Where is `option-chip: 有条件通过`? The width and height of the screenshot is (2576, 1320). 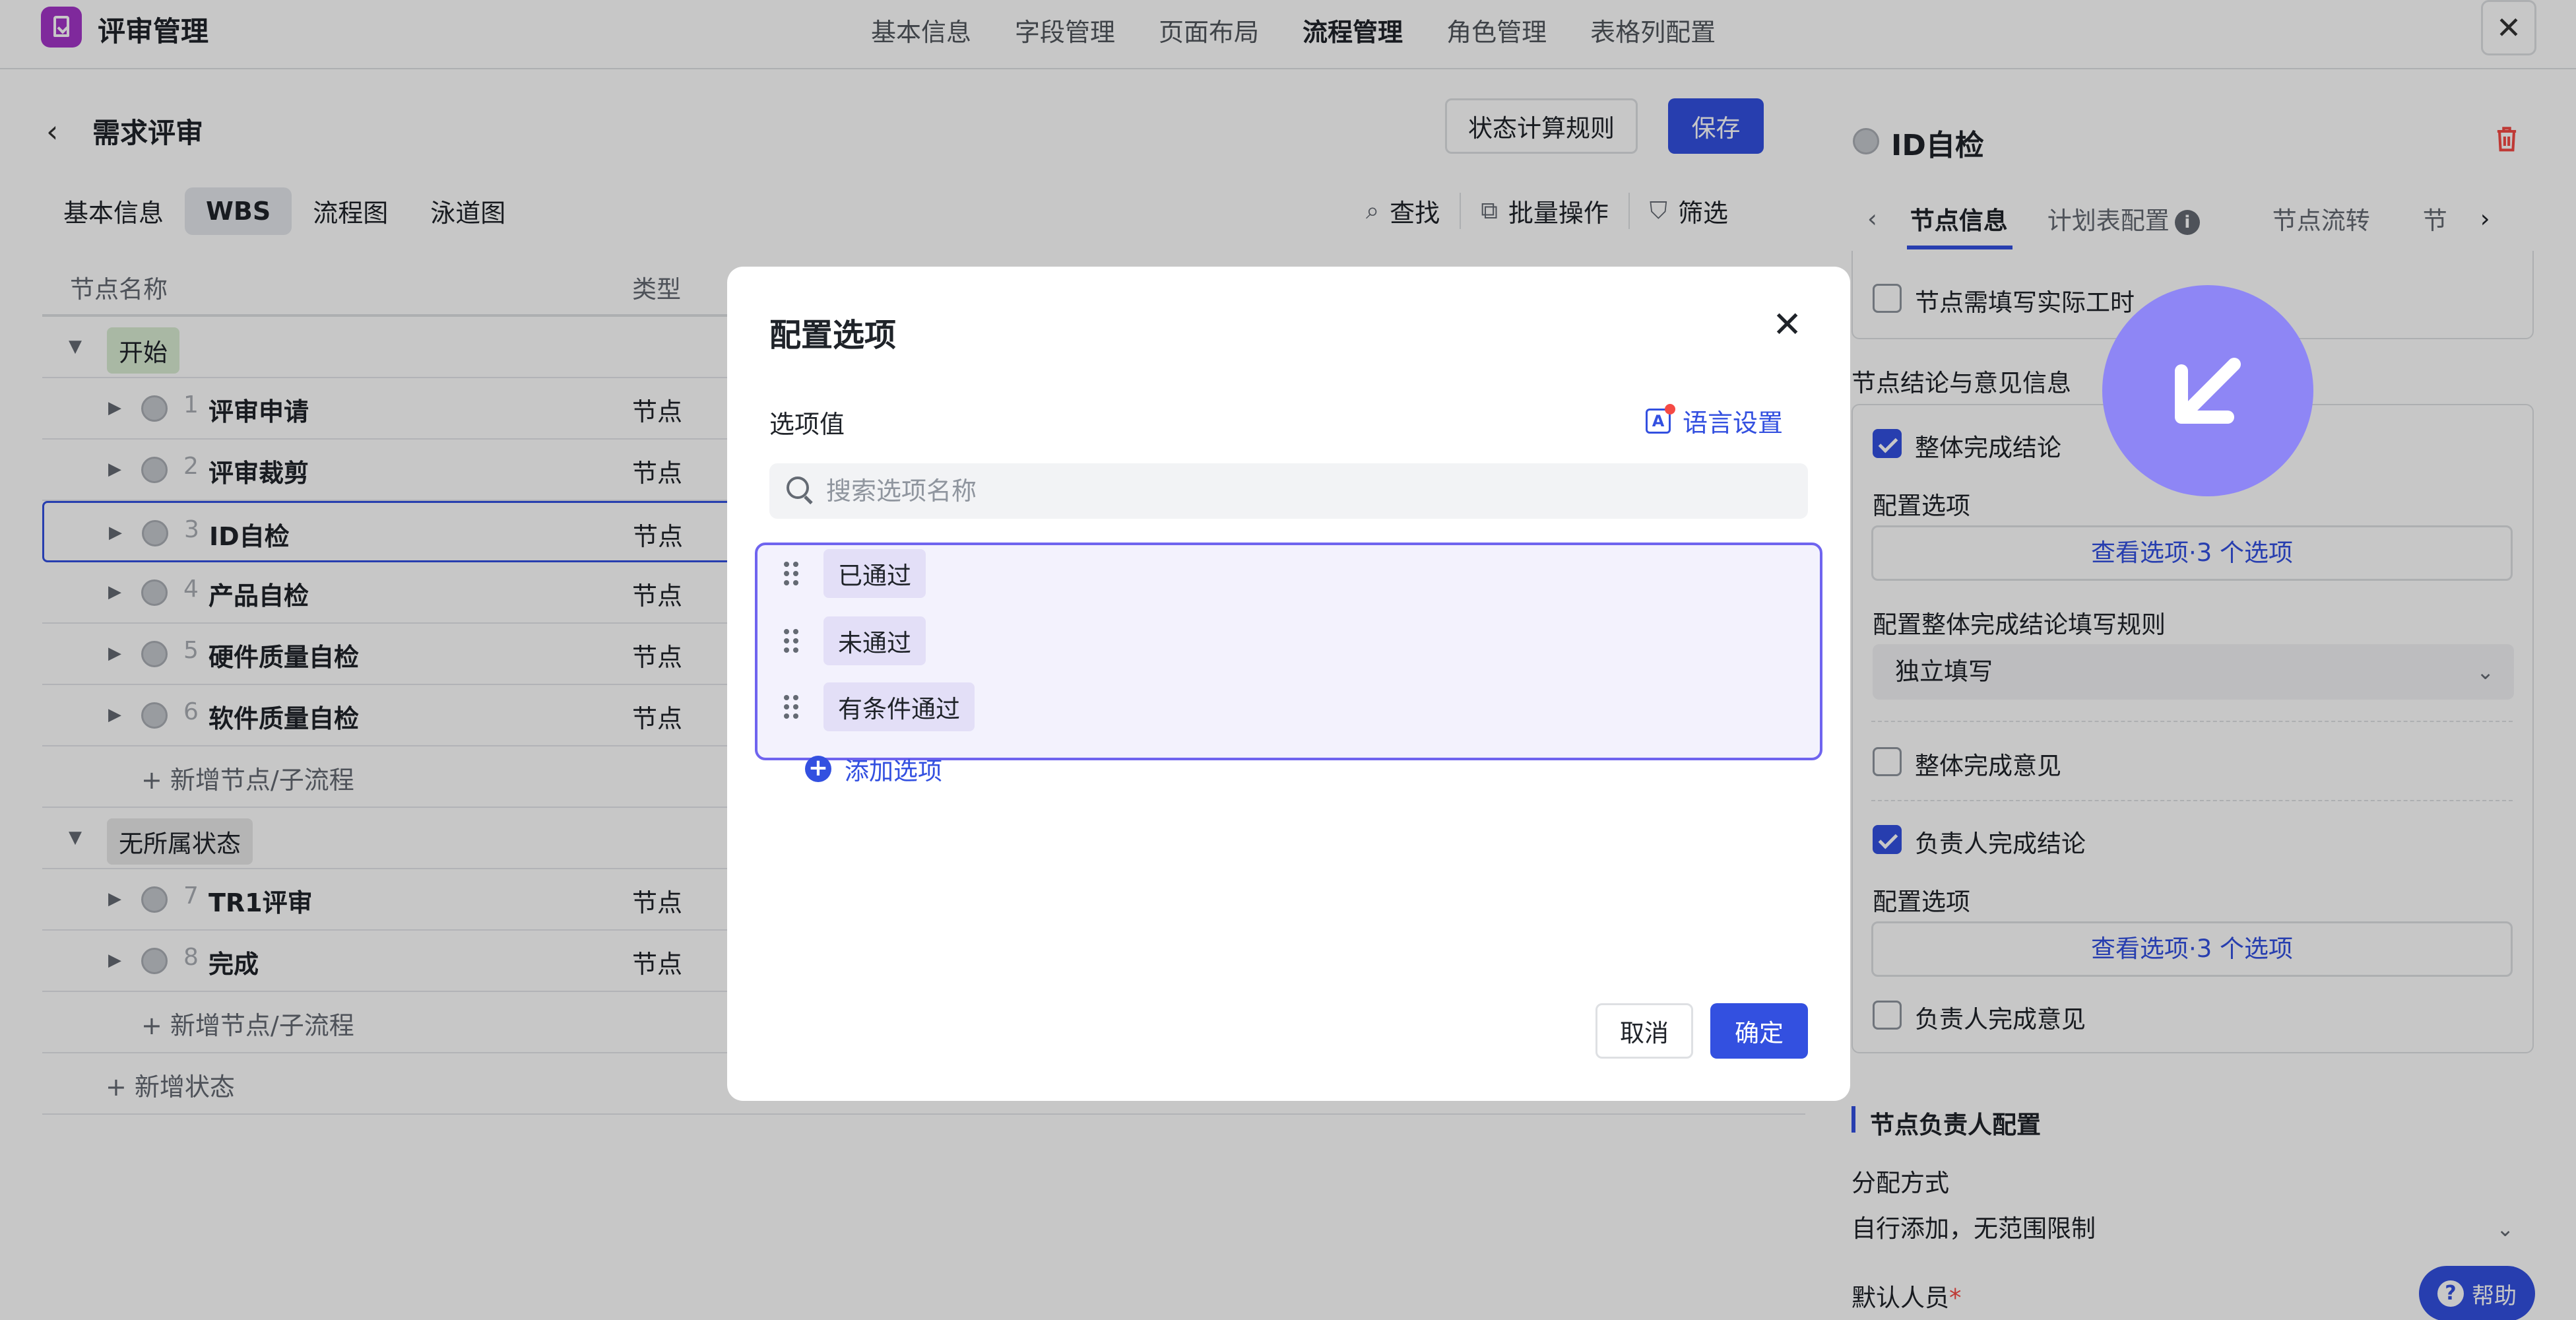
option-chip: 有条件通过 is located at coordinates (899, 707).